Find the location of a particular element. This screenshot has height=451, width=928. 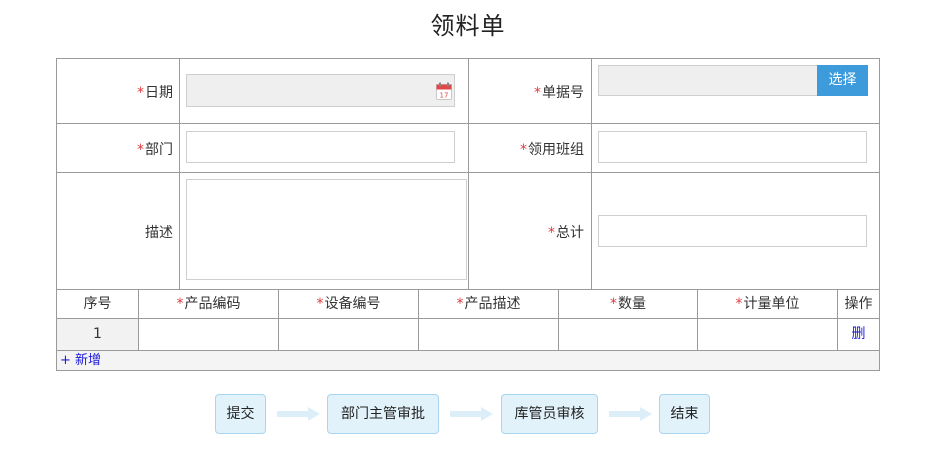

delete-row-link: 删 is located at coordinates (858, 334).